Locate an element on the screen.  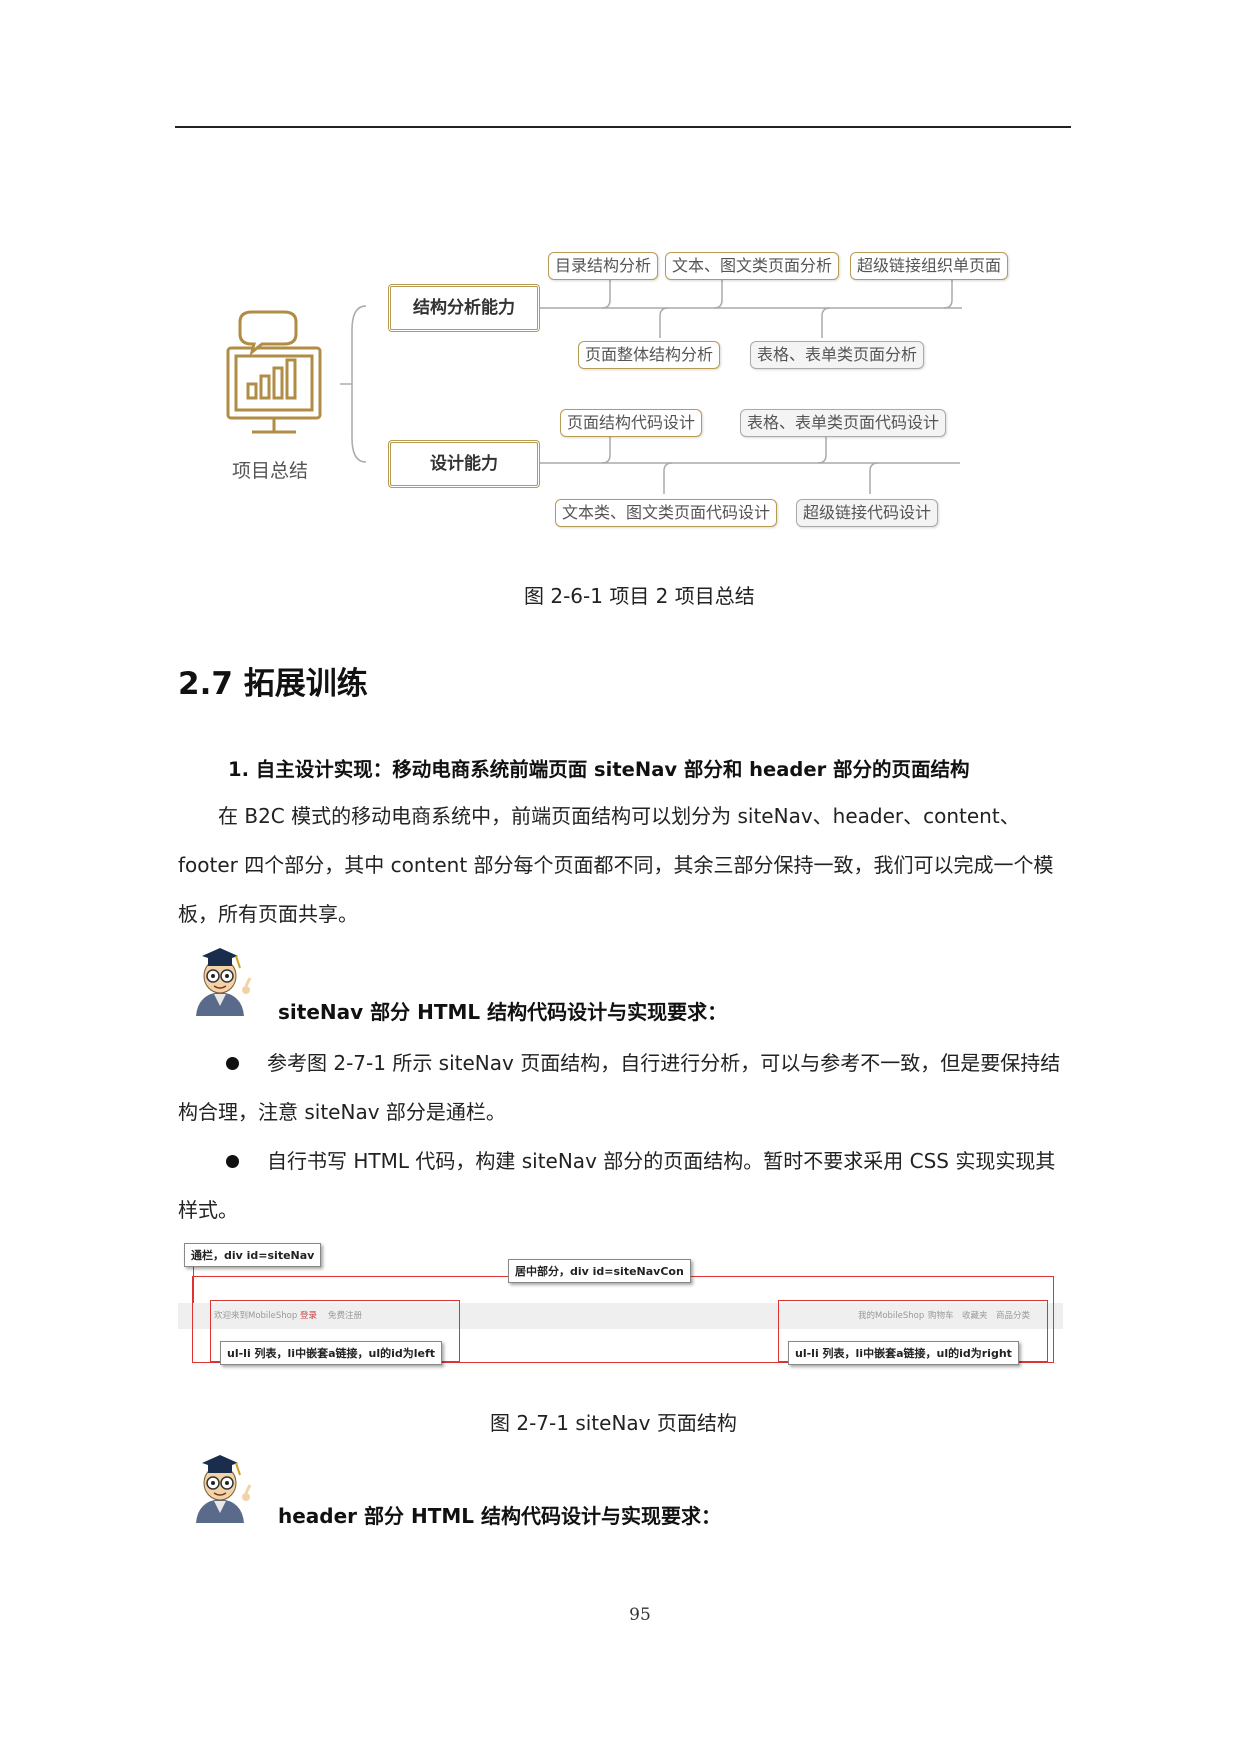
annotation-label: ul-li 列表，li中嵌套a链接，ul的id为left is located at coordinates (331, 1353).